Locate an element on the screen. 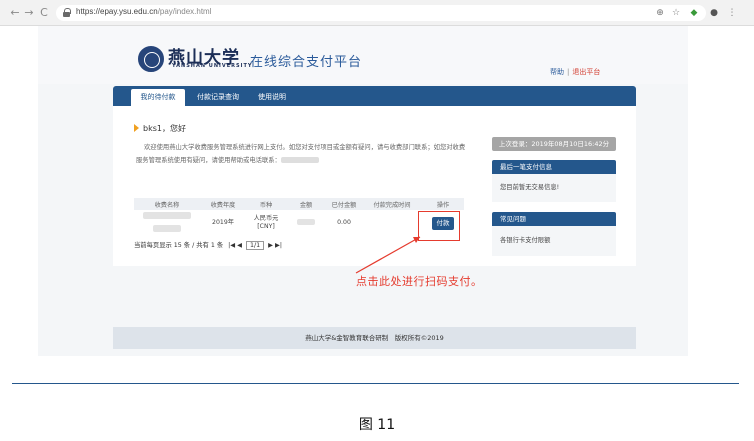 The image size is (754, 441). pagination: 当前每页显示 15 条 / 共有 1 条 |◀ ◀ 1/1 ▶ ▶| is located at coordinates (208, 245).